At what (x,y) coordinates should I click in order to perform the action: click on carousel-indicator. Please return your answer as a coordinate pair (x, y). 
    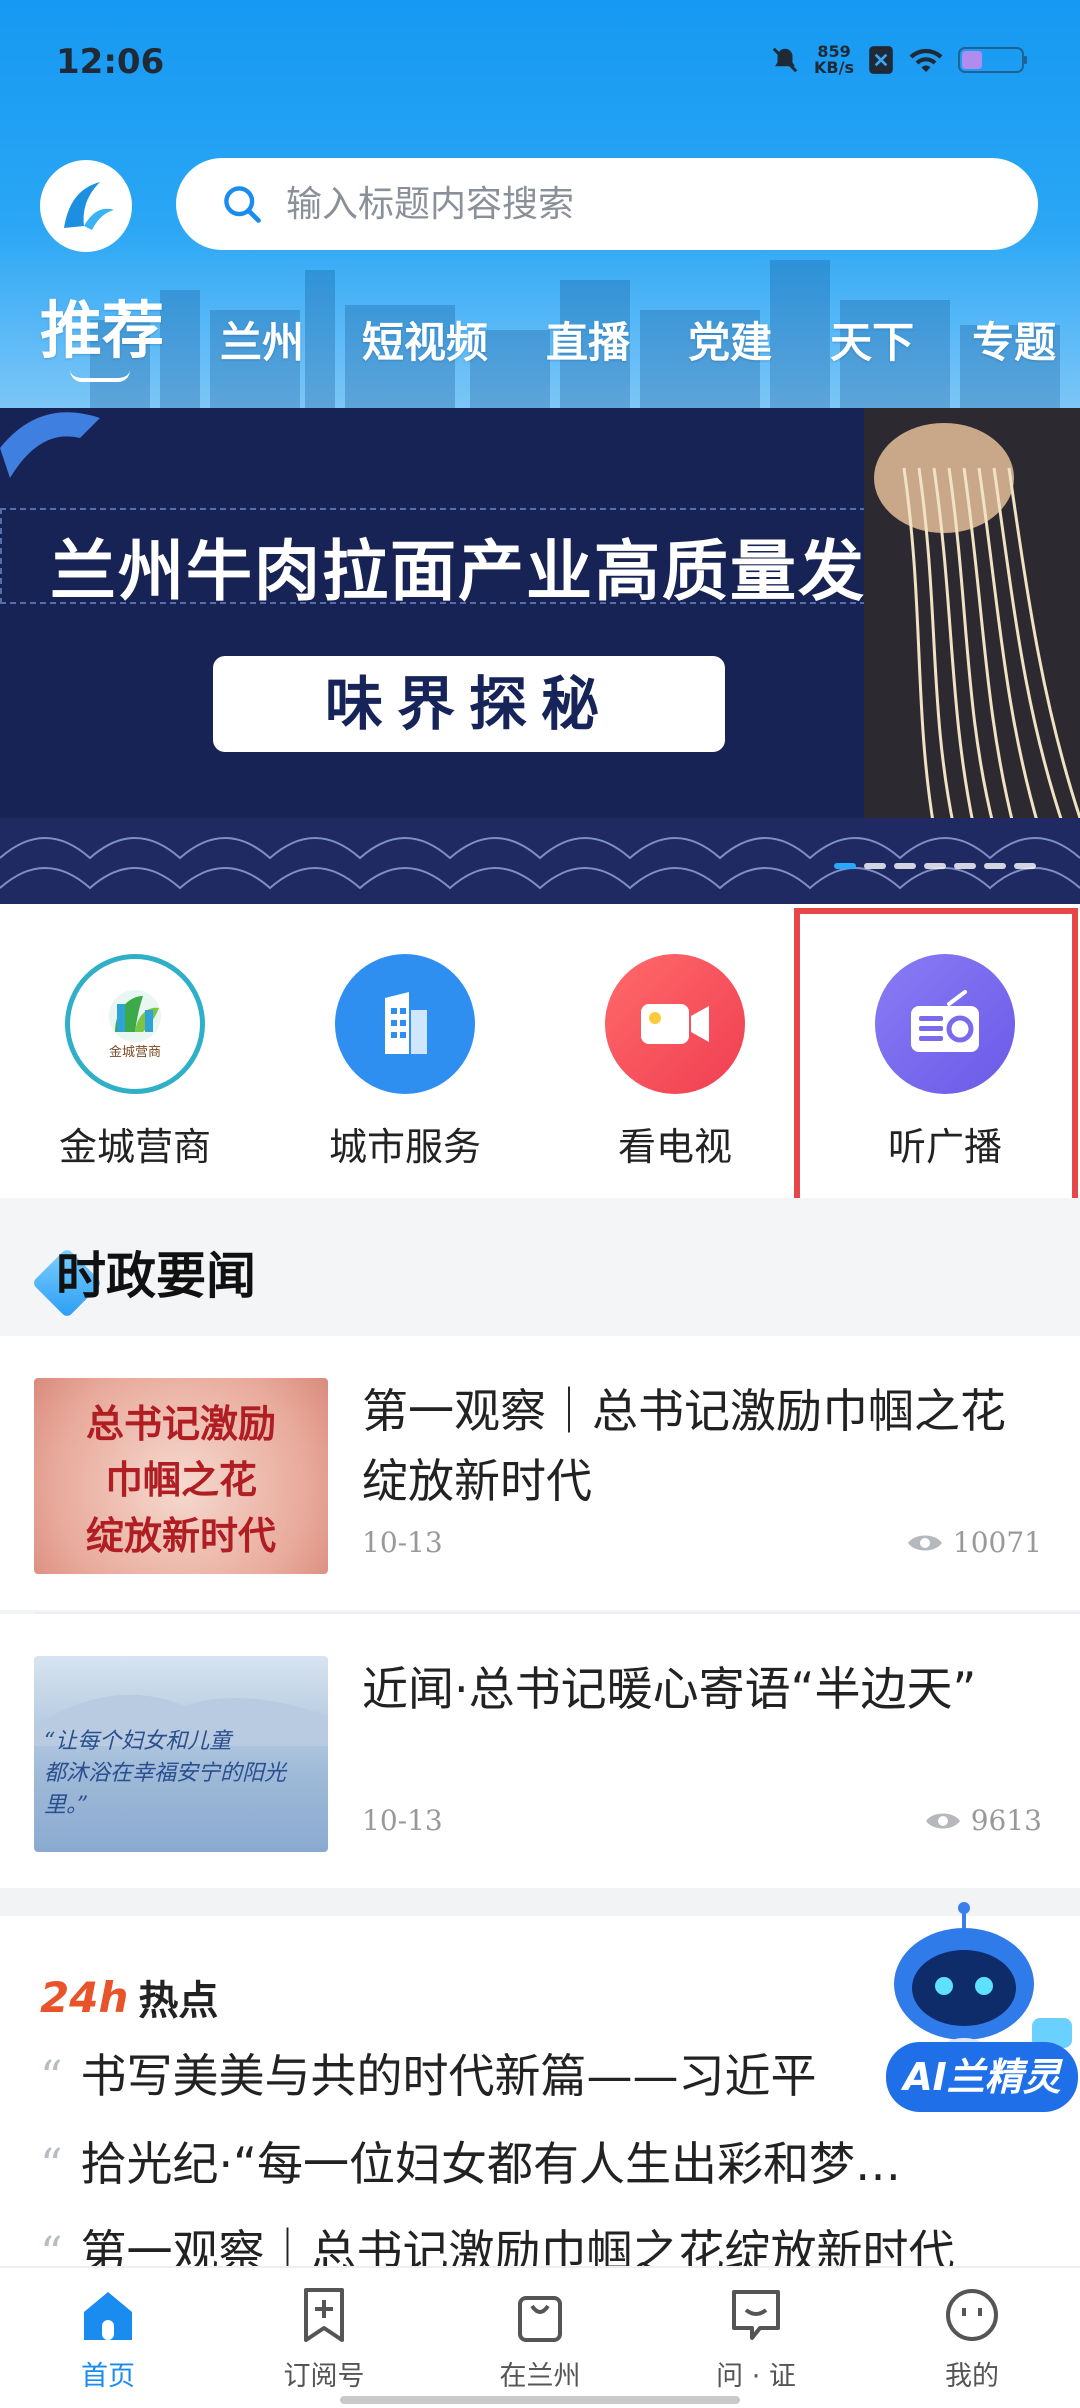
    Looking at the image, I should click on (935, 866).